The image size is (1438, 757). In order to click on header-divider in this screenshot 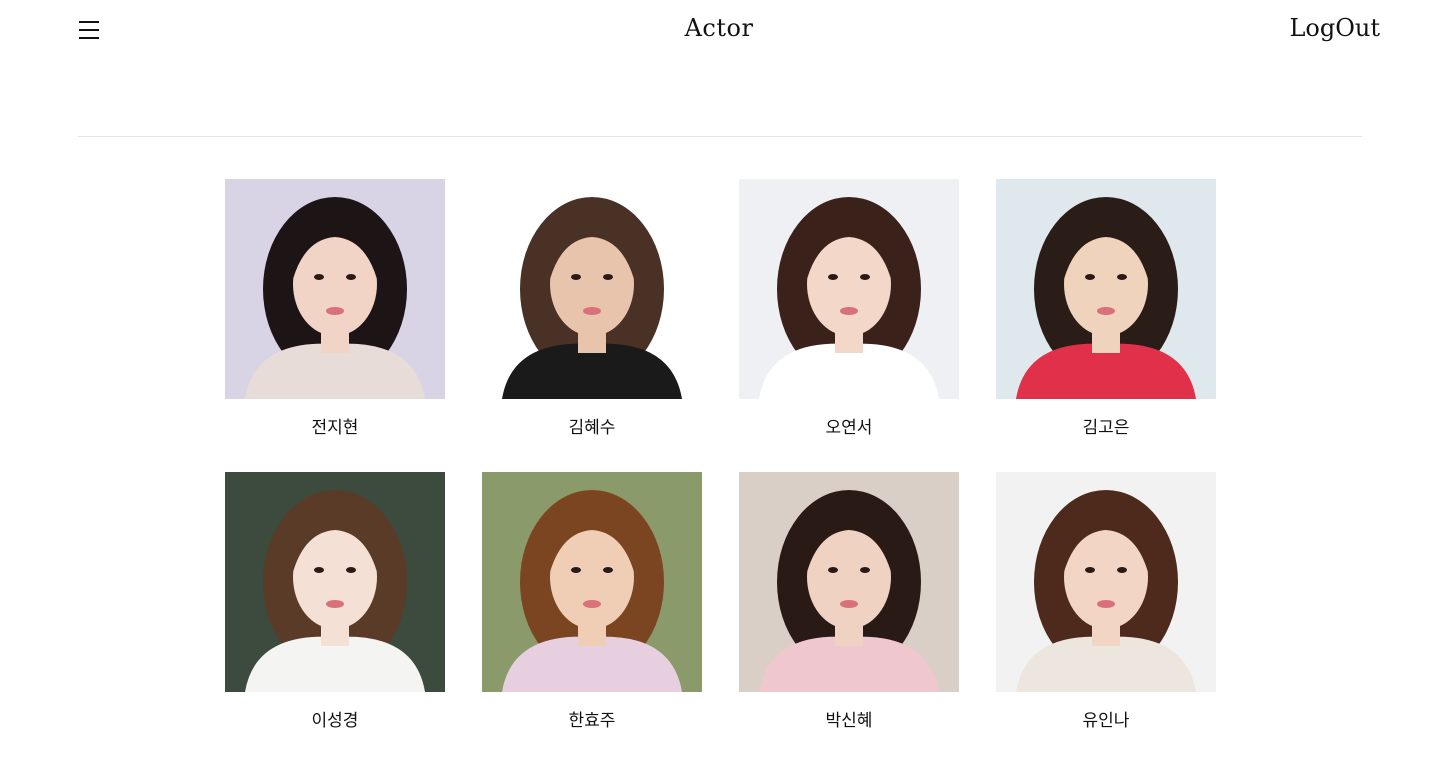, I will do `click(720, 136)`.